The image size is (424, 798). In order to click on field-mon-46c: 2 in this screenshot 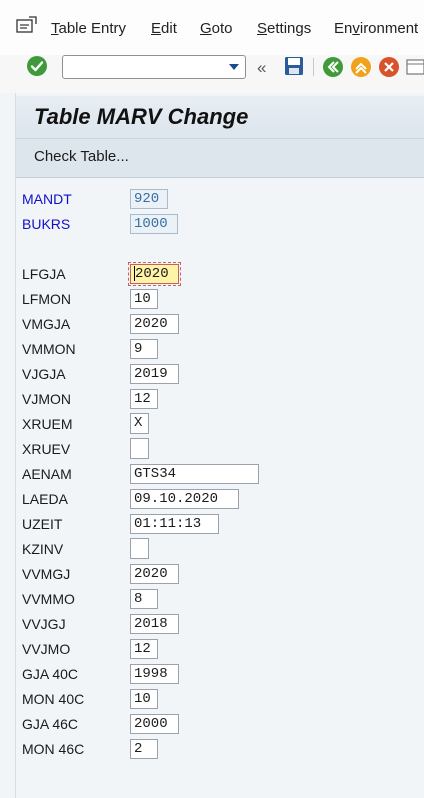, I will do `click(144, 749)`.